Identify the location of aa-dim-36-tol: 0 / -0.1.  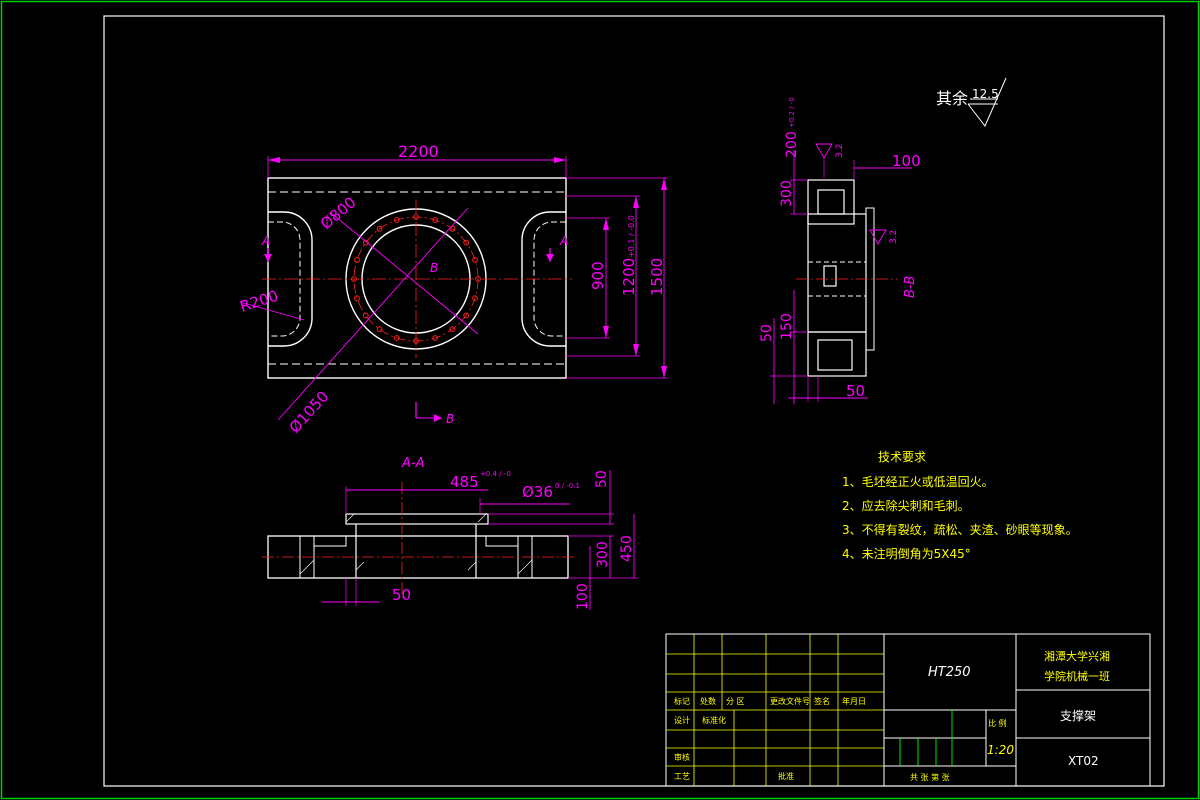
(567, 486).